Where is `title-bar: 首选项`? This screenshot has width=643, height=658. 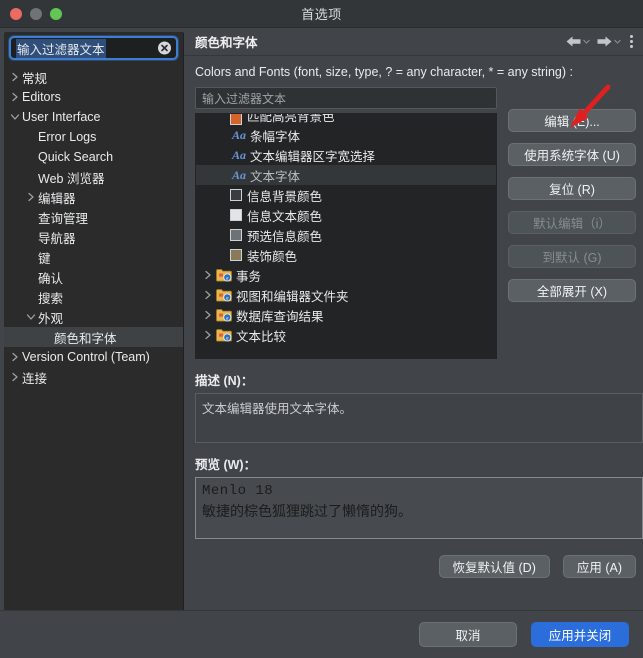 title-bar: 首选项 is located at coordinates (321, 14).